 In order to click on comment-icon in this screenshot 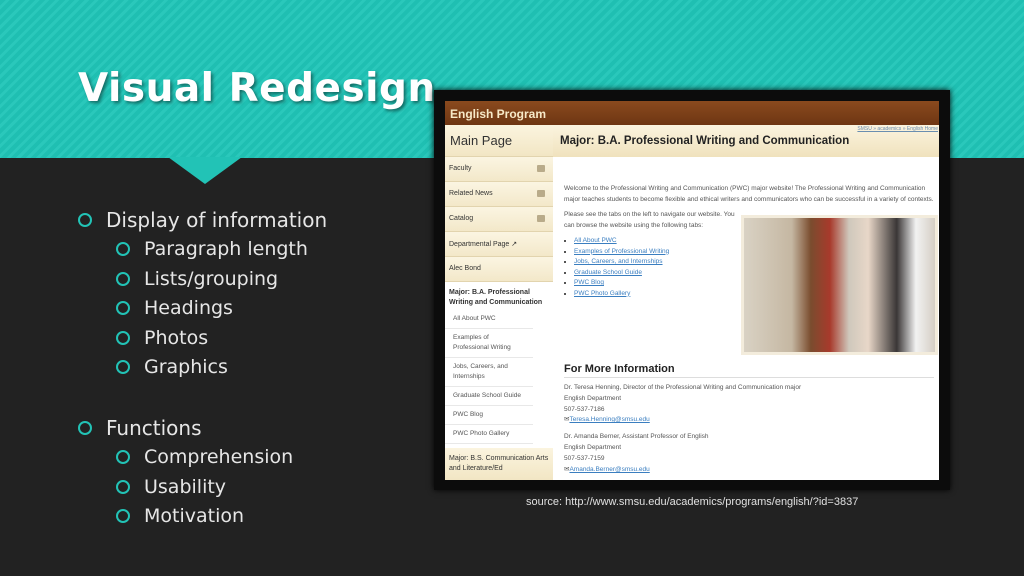, I will do `click(541, 193)`.